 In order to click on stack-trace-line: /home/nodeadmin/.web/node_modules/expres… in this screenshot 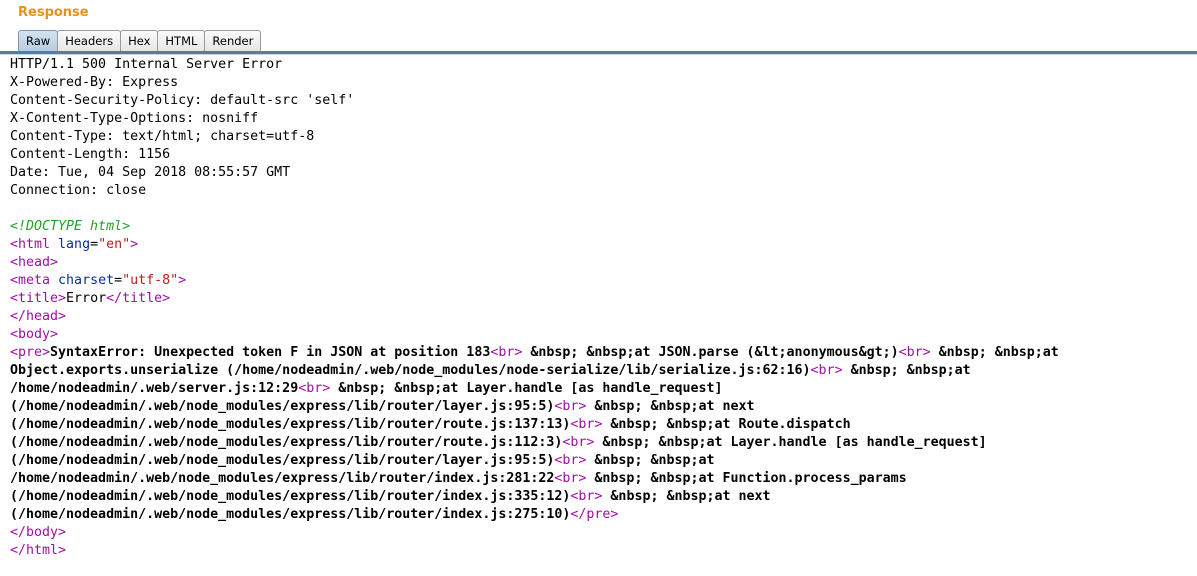, I will do `click(603, 479)`.